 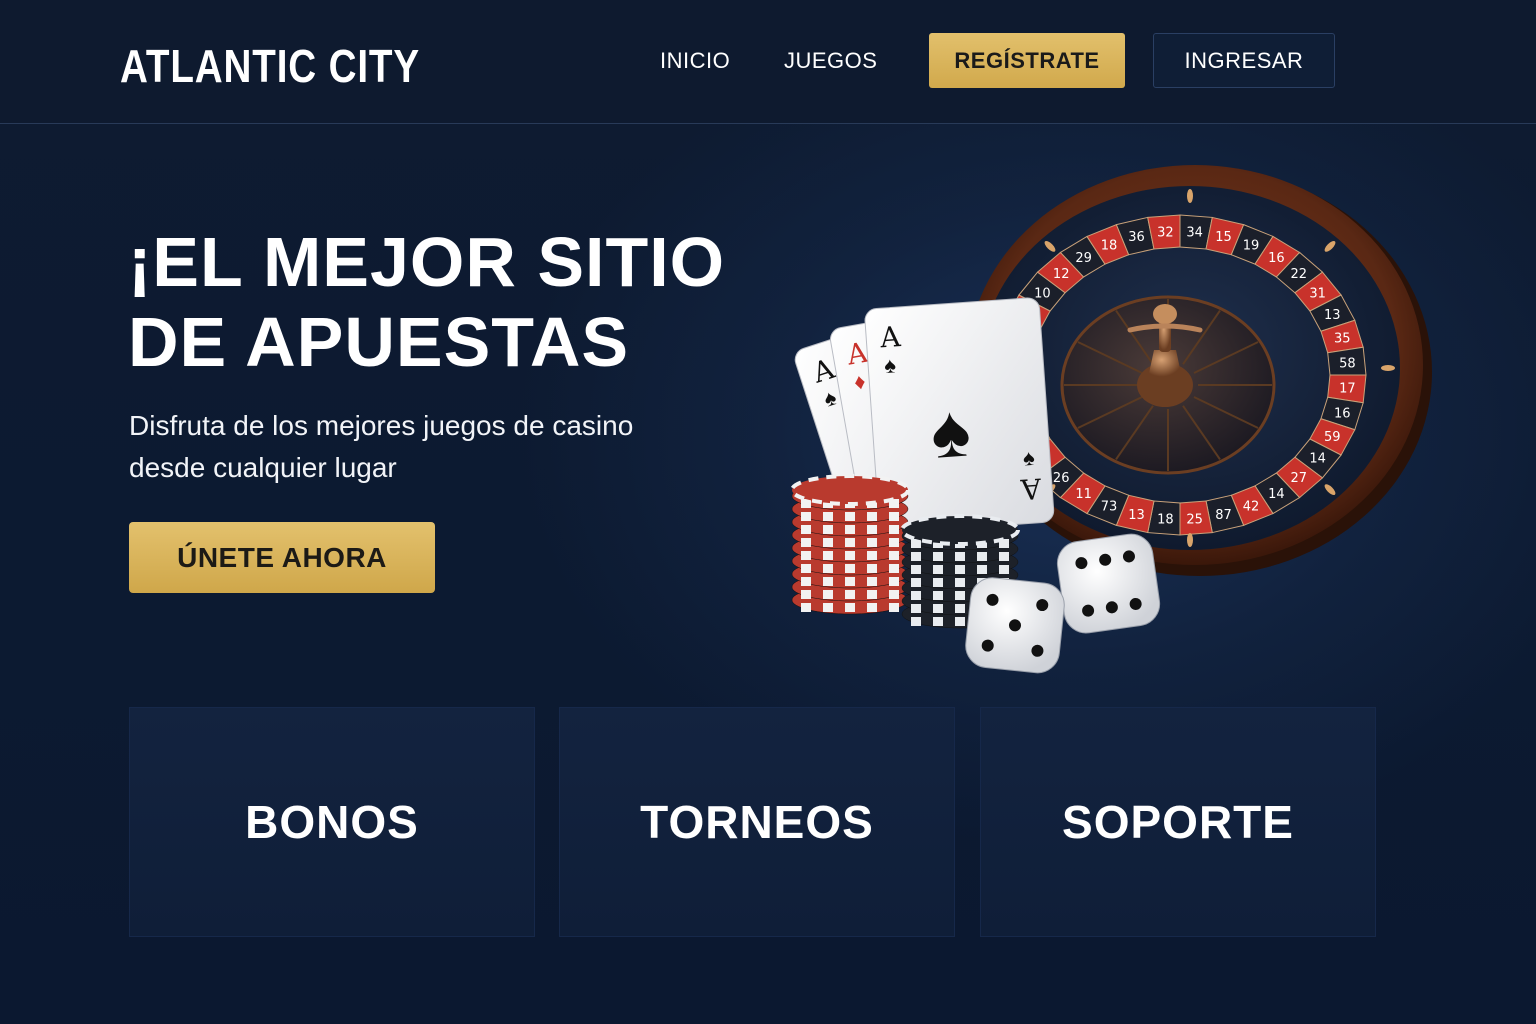 I want to click on roulette-number: 17, so click(x=1347, y=389).